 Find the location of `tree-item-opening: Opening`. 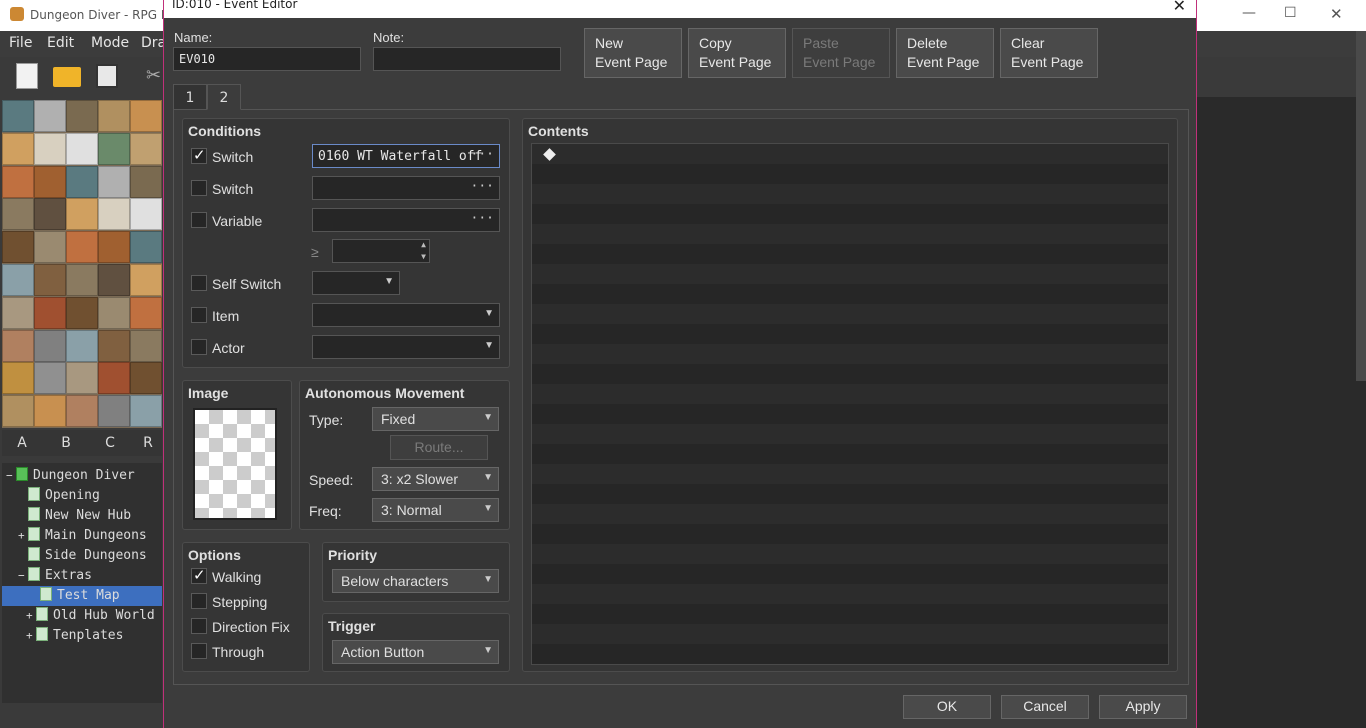

tree-item-opening: Opening is located at coordinates (59, 496).